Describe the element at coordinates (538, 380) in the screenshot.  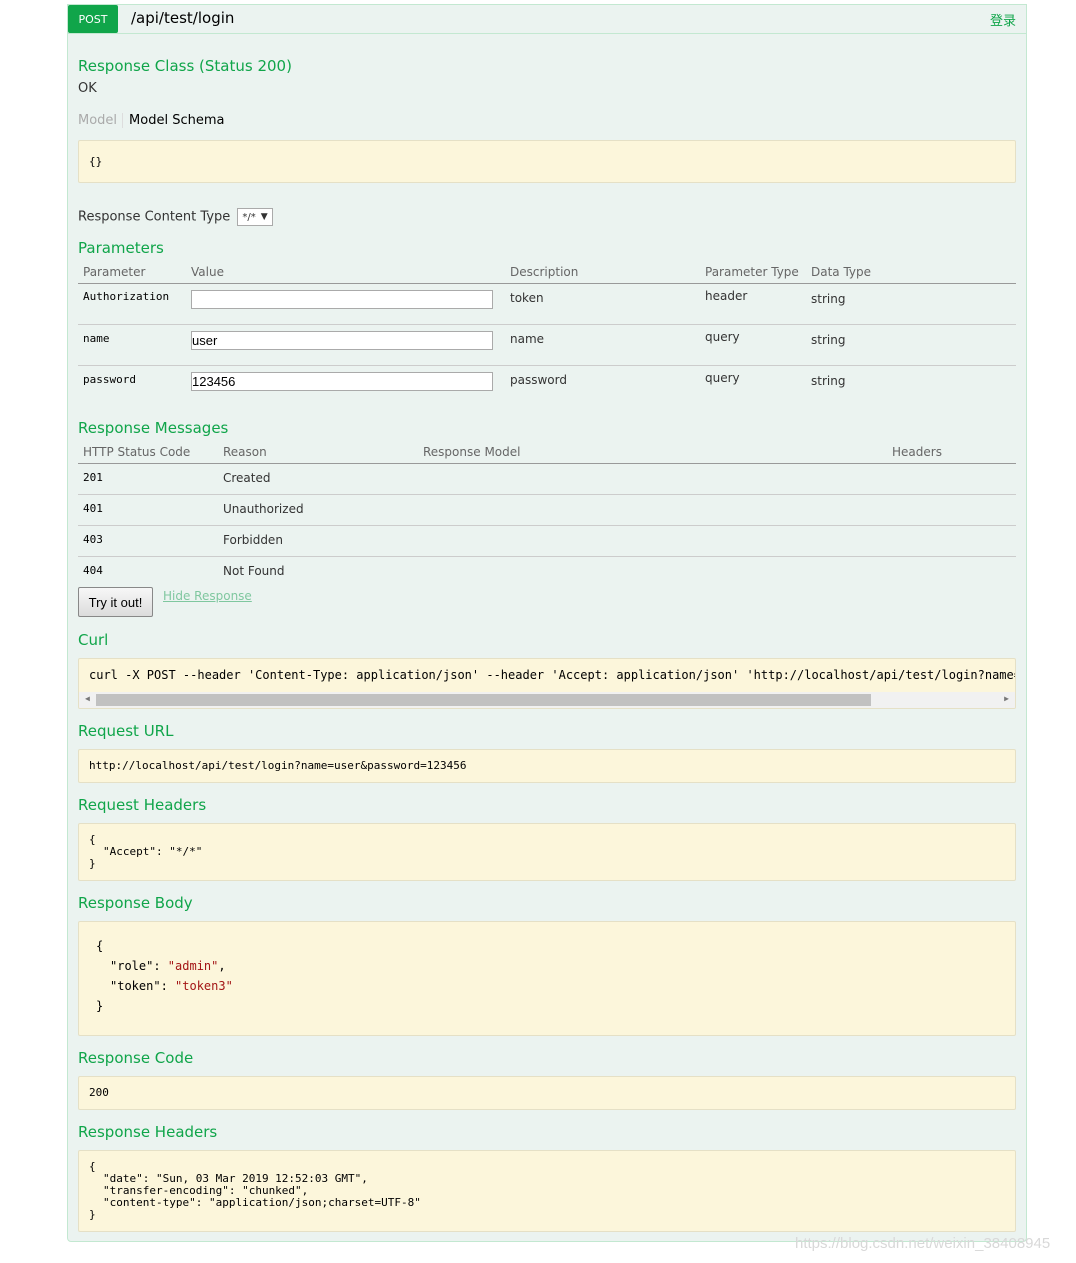
I see `param-description: password` at that location.